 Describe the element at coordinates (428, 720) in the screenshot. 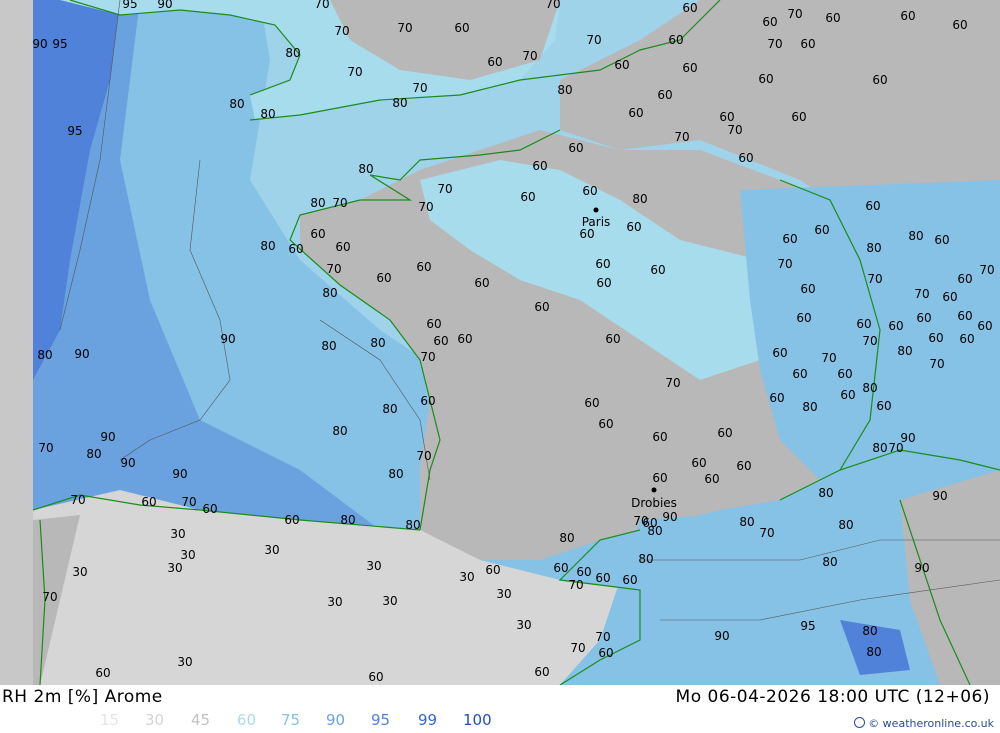

I see `legend-entry: 99` at that location.